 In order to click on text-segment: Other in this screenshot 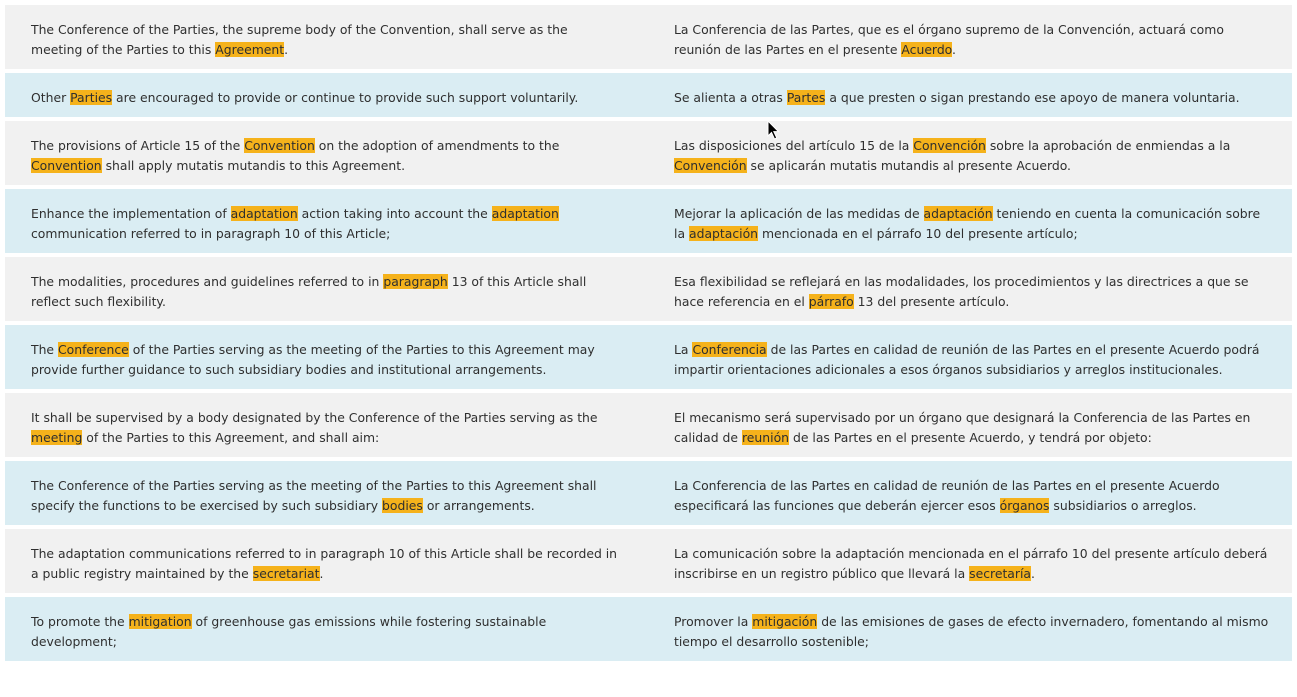, I will do `click(51, 97)`.